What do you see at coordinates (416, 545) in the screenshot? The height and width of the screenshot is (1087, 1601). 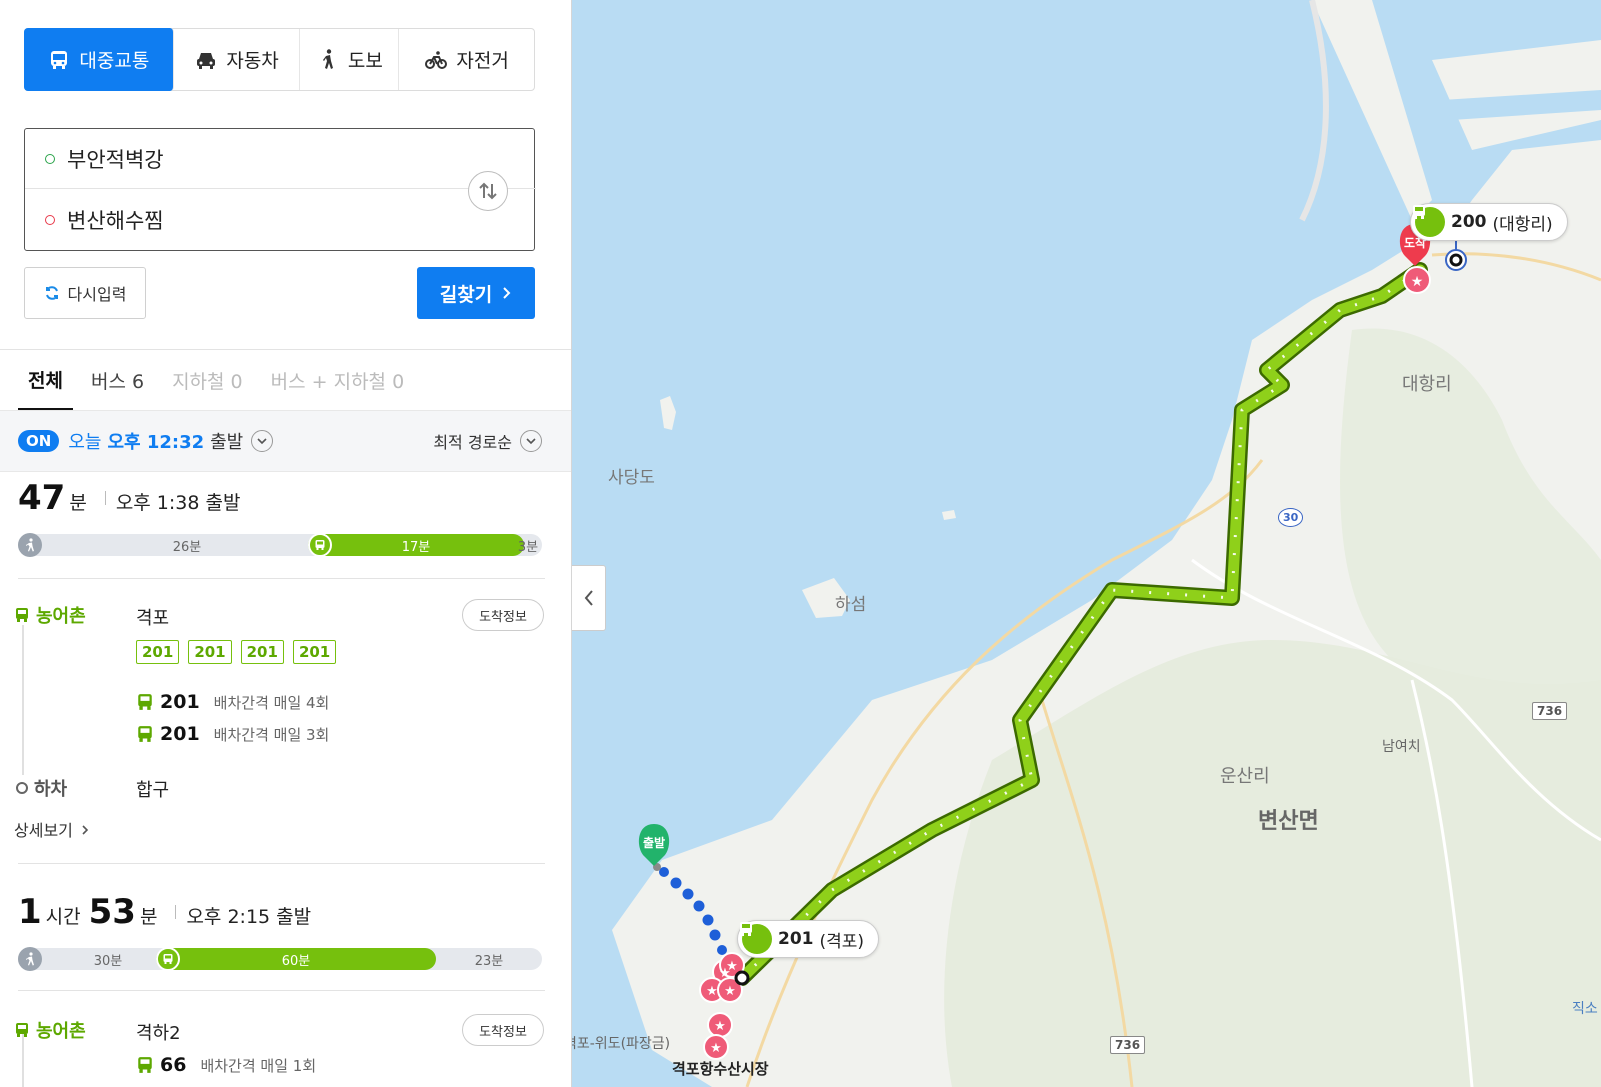 I see `segment-bus-label: 17분` at bounding box center [416, 545].